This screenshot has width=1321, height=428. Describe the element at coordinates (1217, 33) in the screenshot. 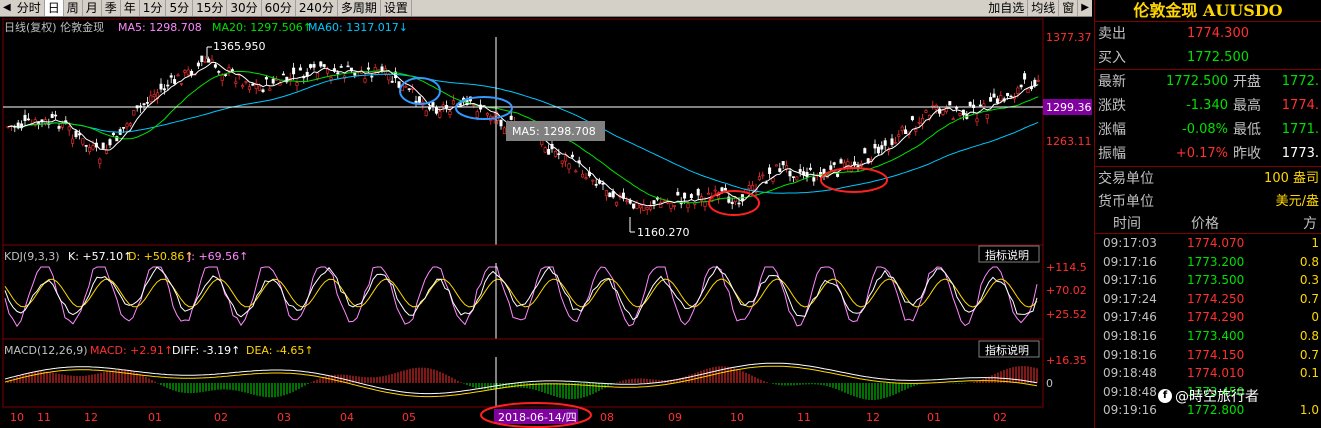

I see `sell-value: 1774.300` at that location.